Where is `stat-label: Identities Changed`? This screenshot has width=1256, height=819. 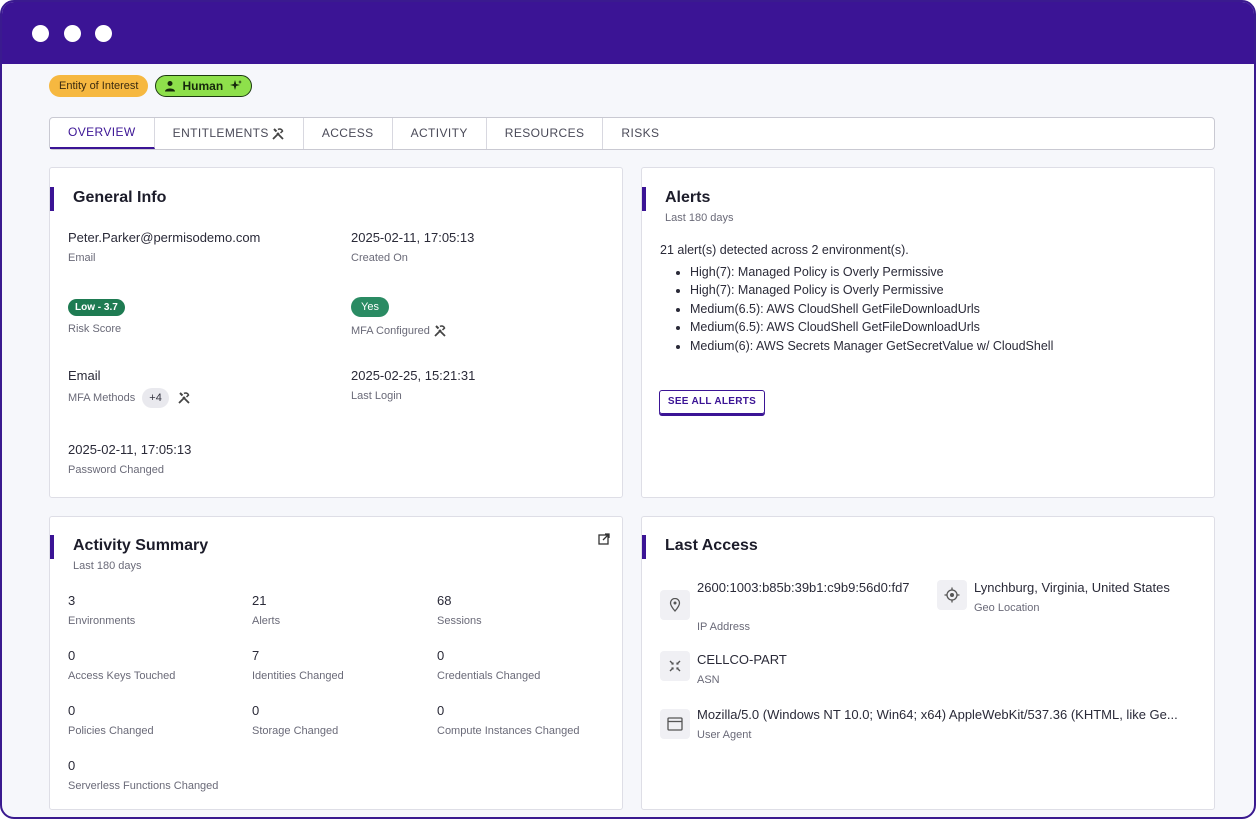 stat-label: Identities Changed is located at coordinates (298, 676).